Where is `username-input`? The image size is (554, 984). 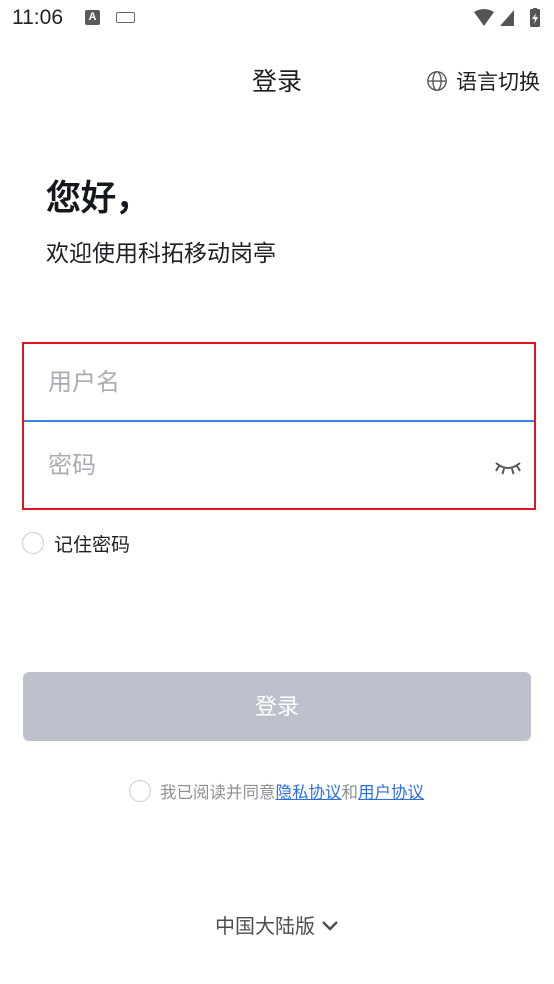
username-input is located at coordinates (268, 382).